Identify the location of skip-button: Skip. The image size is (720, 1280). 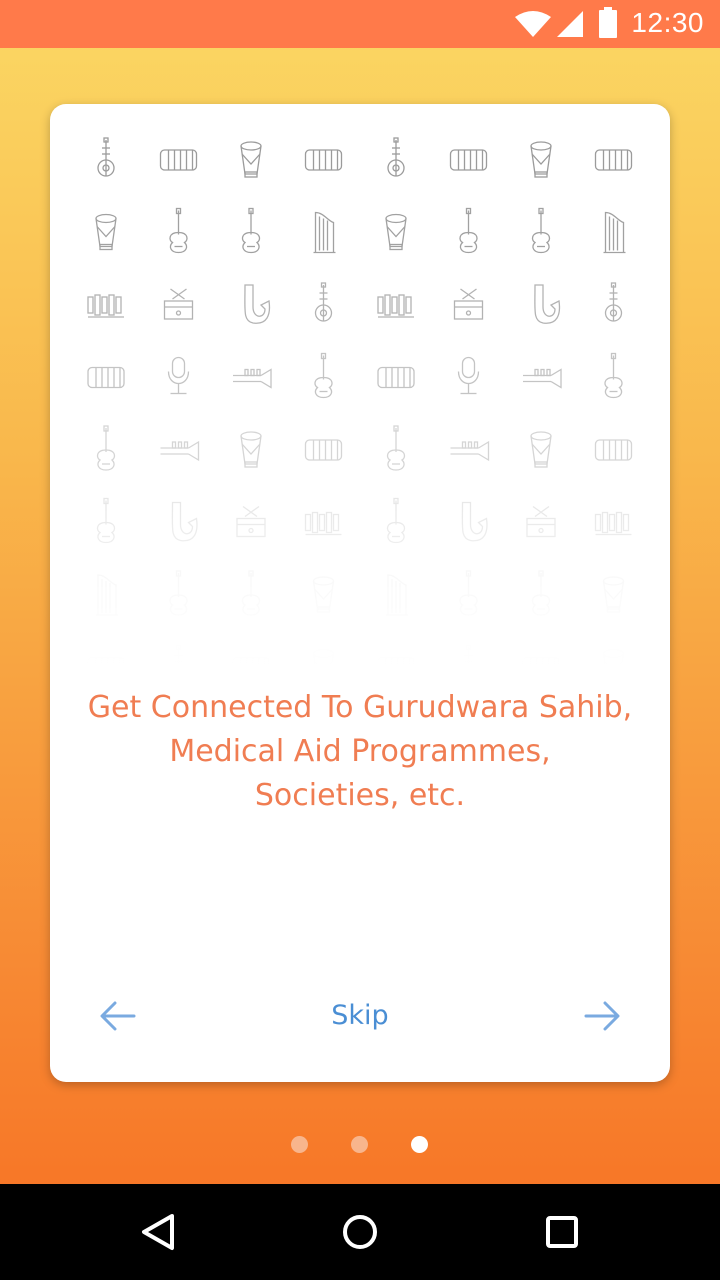
(360, 1015).